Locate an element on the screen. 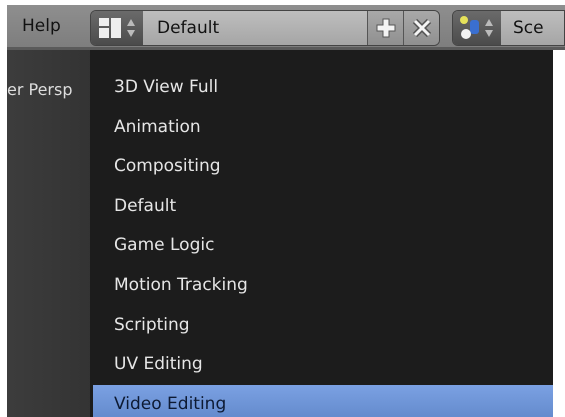 The height and width of the screenshot is (417, 565). menu-item: Game Logic is located at coordinates (321, 246).